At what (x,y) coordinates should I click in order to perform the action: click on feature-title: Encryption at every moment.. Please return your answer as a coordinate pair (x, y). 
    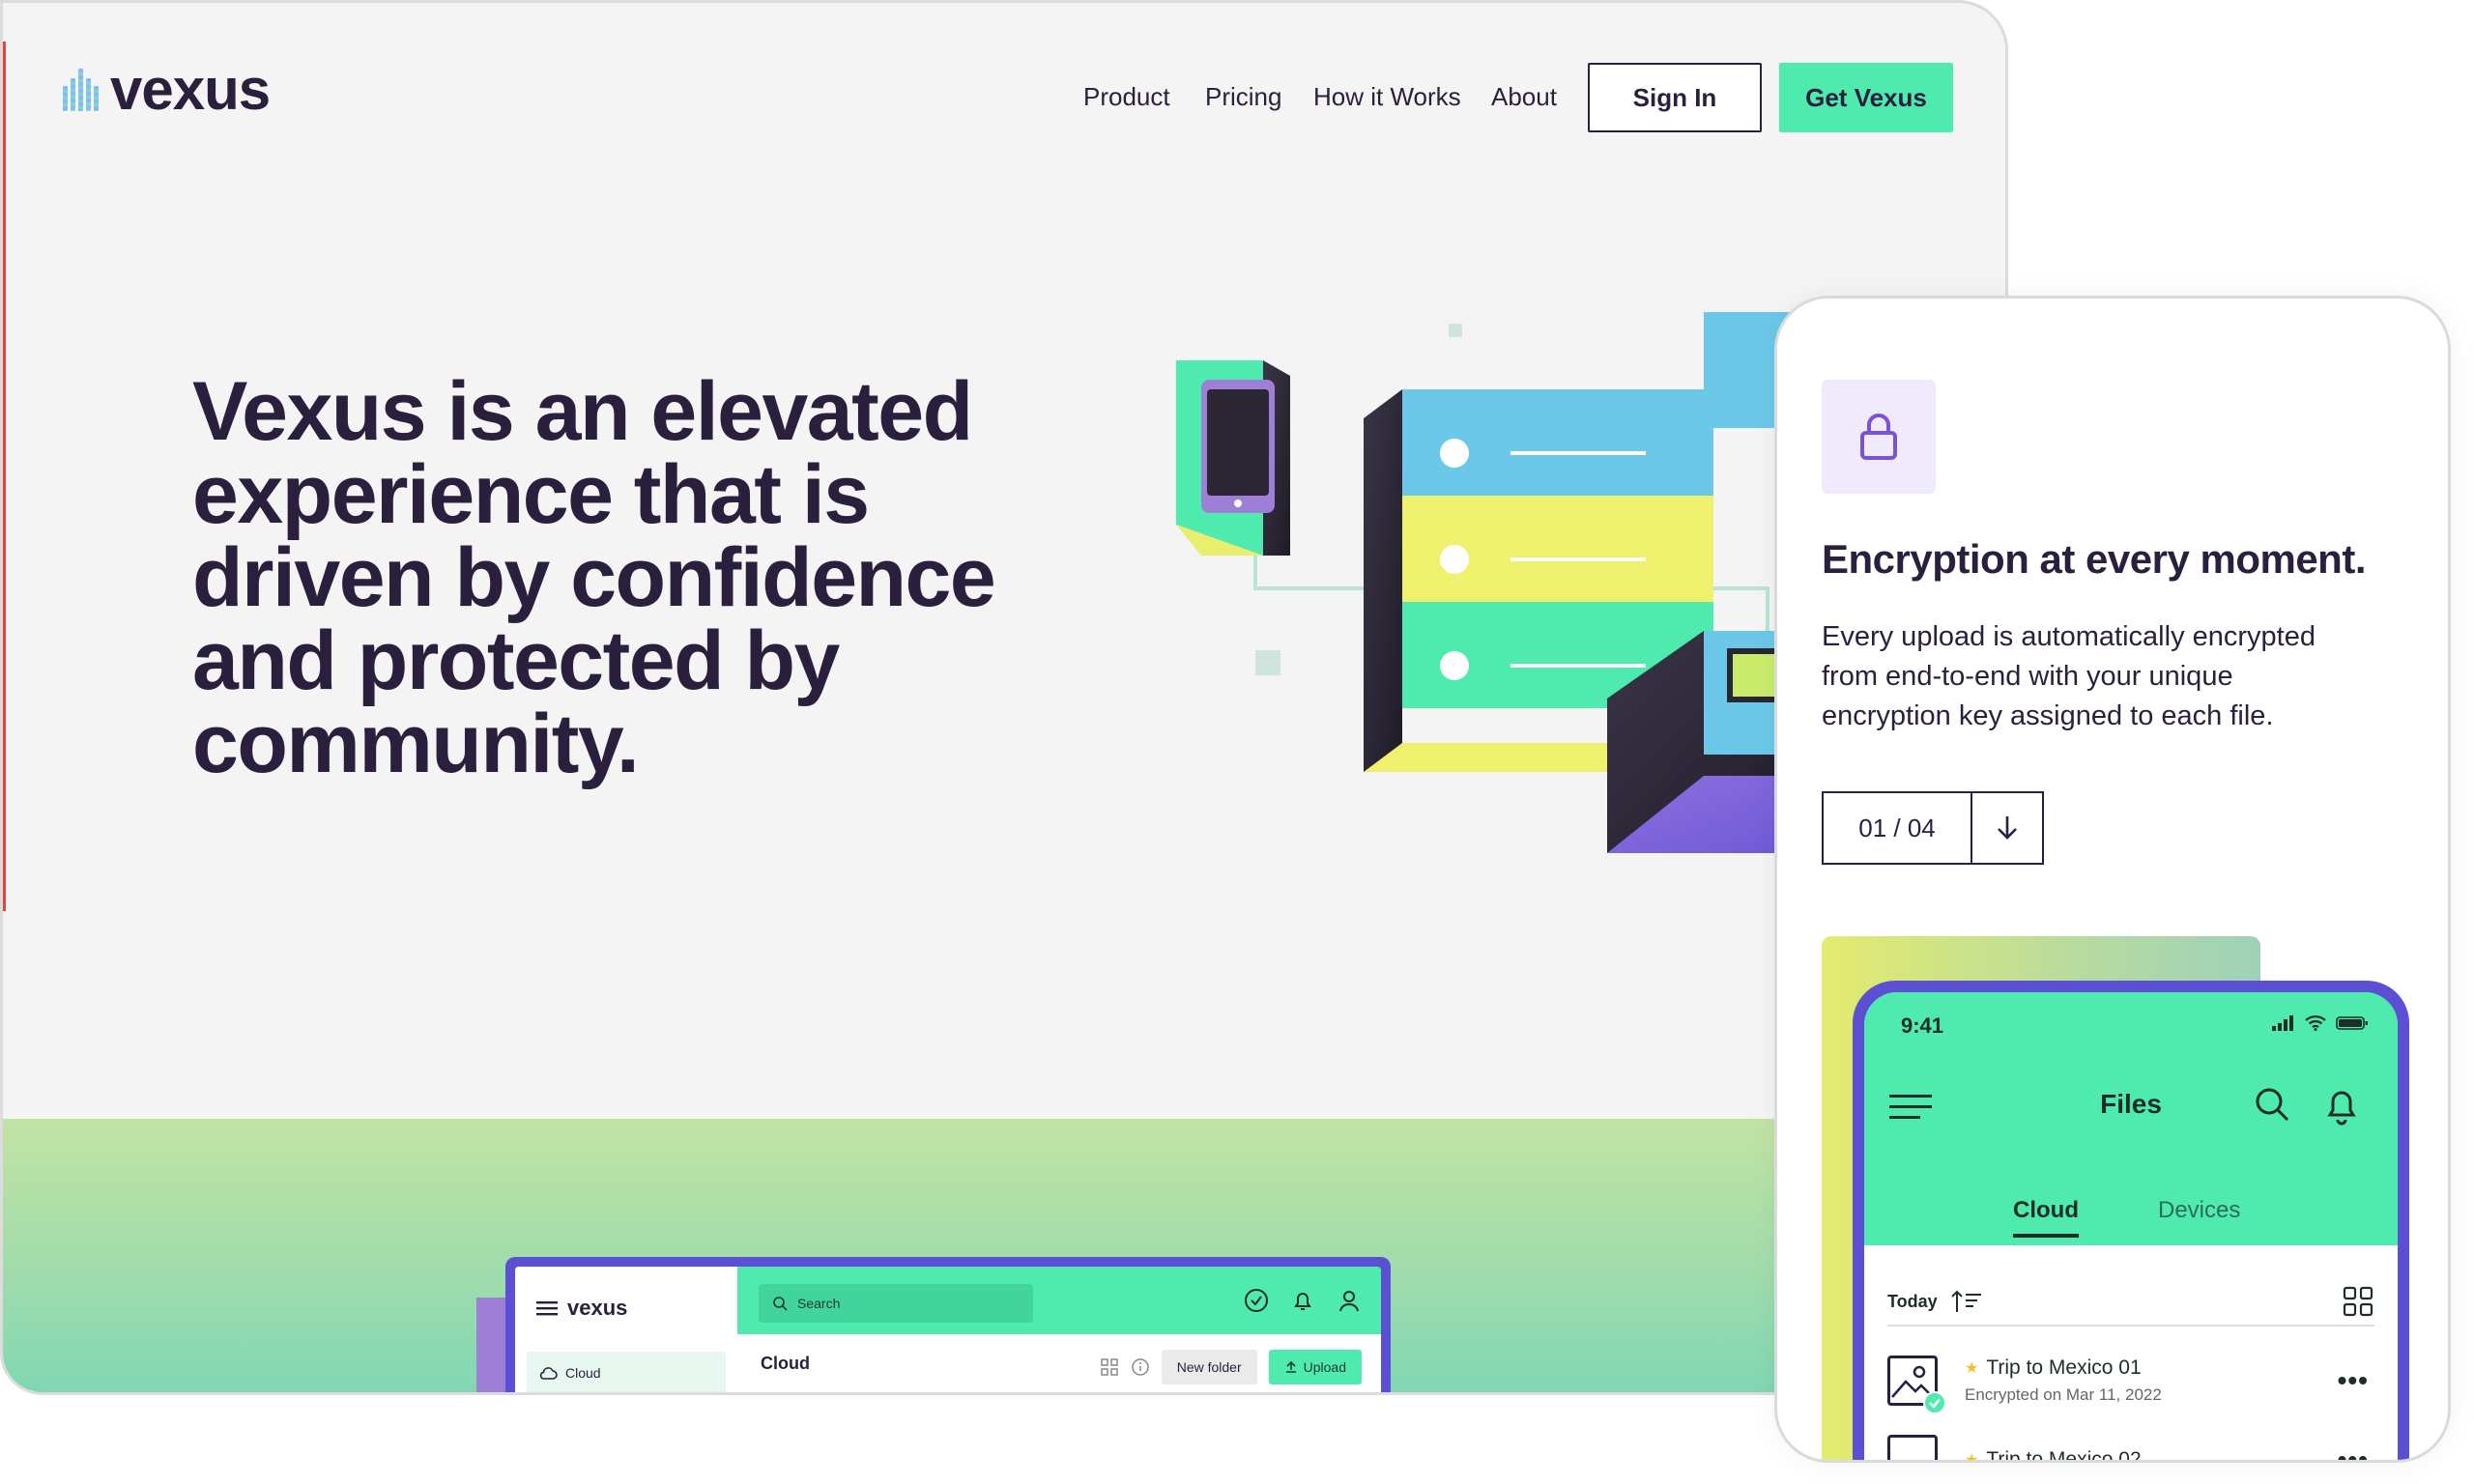
    Looking at the image, I should click on (2094, 559).